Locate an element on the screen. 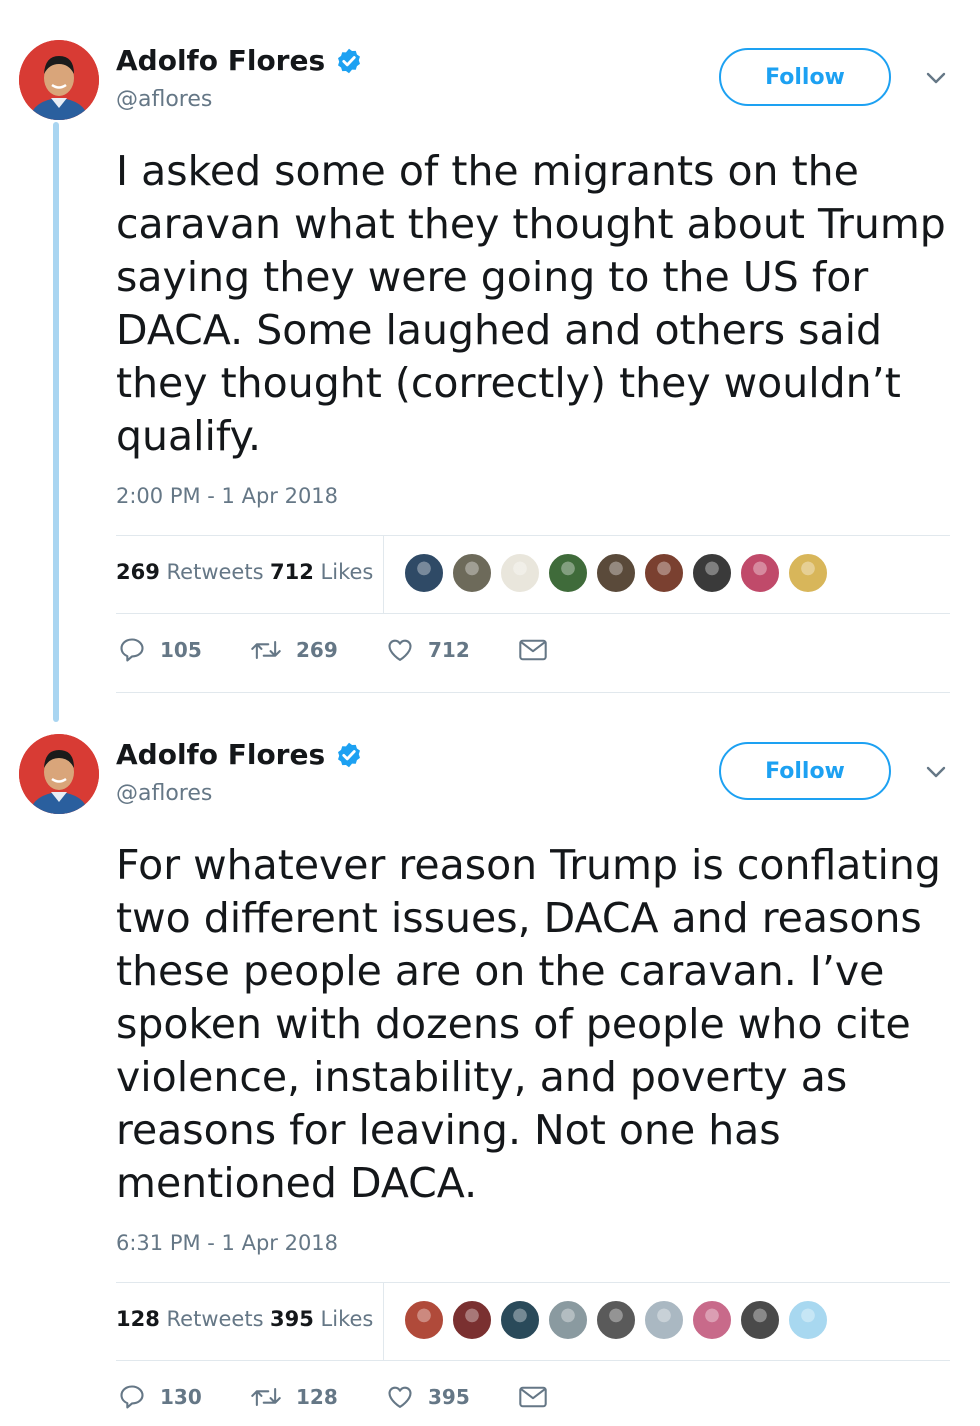  tweet-timestamp: 6:31 PM - 1 Apr 2018 is located at coordinates (227, 1243).